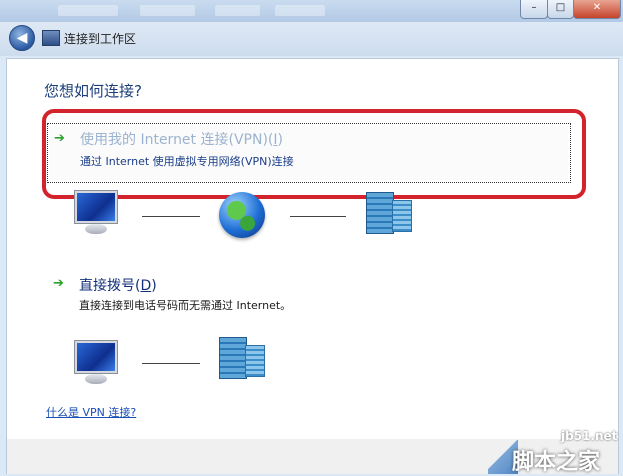 This screenshot has height=476, width=623. What do you see at coordinates (181, 140) in the screenshot?
I see `option-vpn-title: 使用我的 Internet 连接(VPN)(I)` at bounding box center [181, 140].